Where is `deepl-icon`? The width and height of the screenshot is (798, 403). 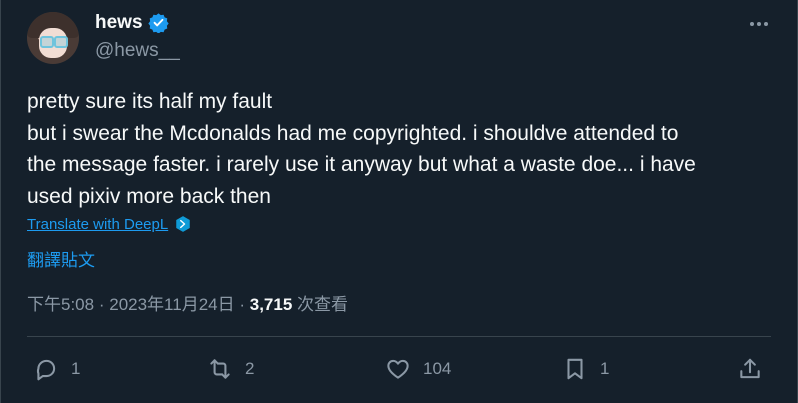 deepl-icon is located at coordinates (183, 224).